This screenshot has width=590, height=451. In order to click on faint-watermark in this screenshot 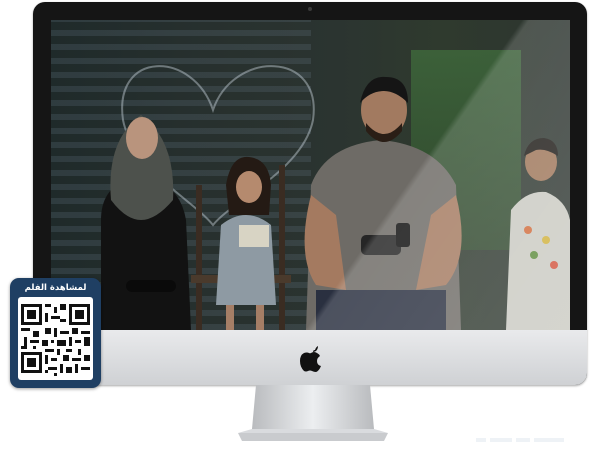, I will do `click(520, 440)`.